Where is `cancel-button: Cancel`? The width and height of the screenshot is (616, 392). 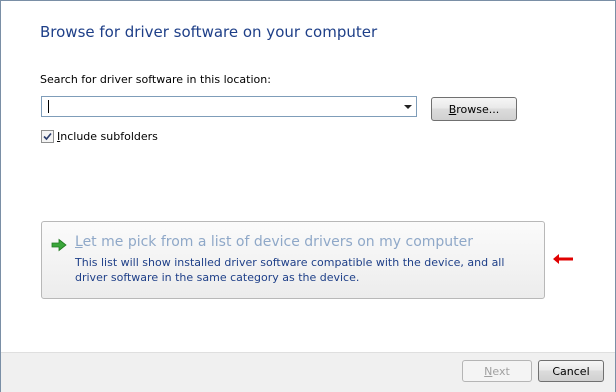
cancel-button: Cancel is located at coordinates (571, 371).